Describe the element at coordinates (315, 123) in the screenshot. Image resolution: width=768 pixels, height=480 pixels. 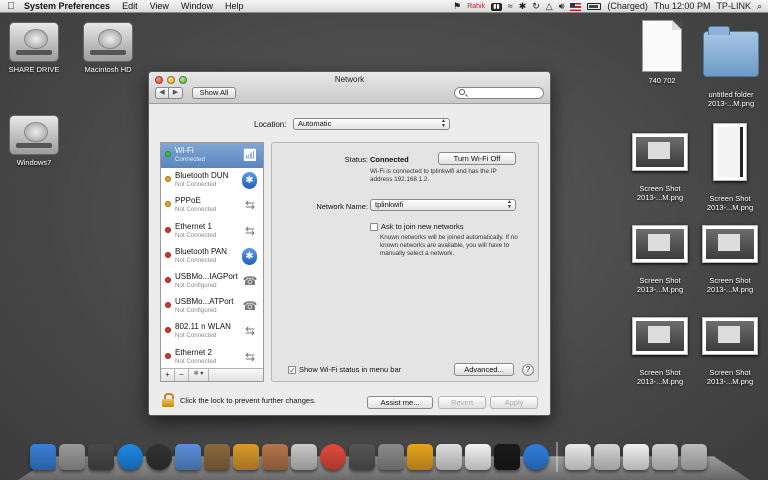
I see `location-value: Automatic` at that location.